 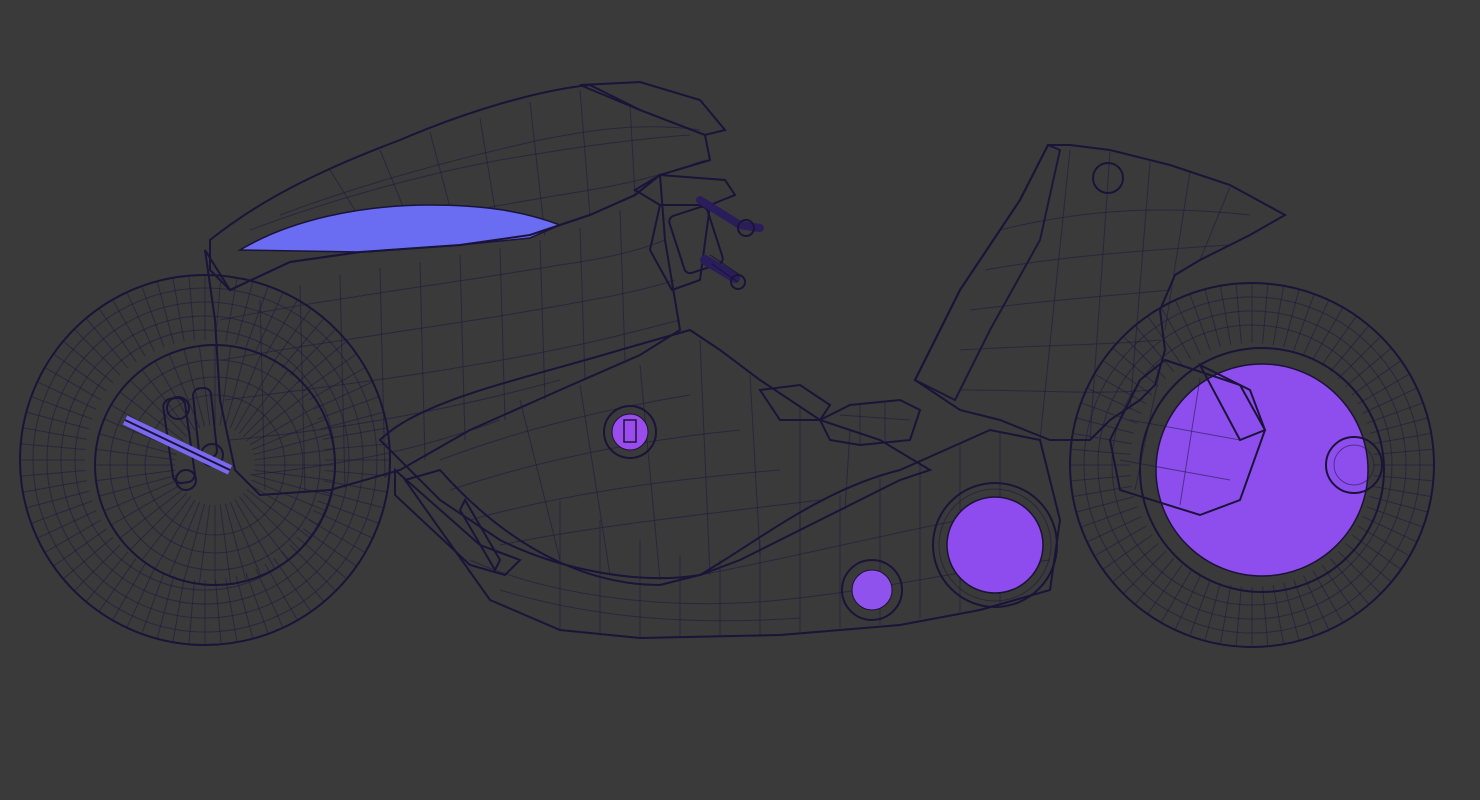 What do you see at coordinates (458, 522) in the screenshot?
I see `connector-strut` at bounding box center [458, 522].